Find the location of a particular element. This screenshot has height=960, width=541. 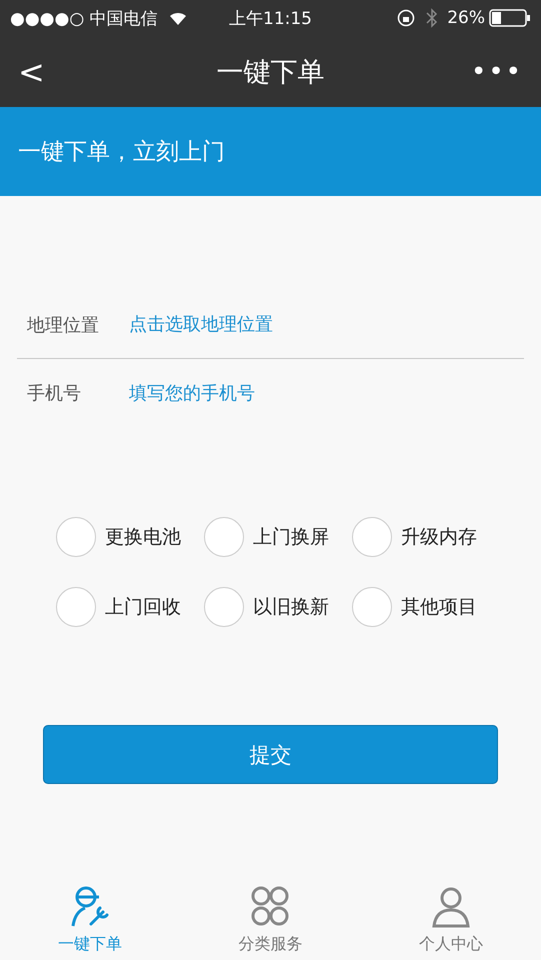

battery-percent: 26% is located at coordinates (466, 18).